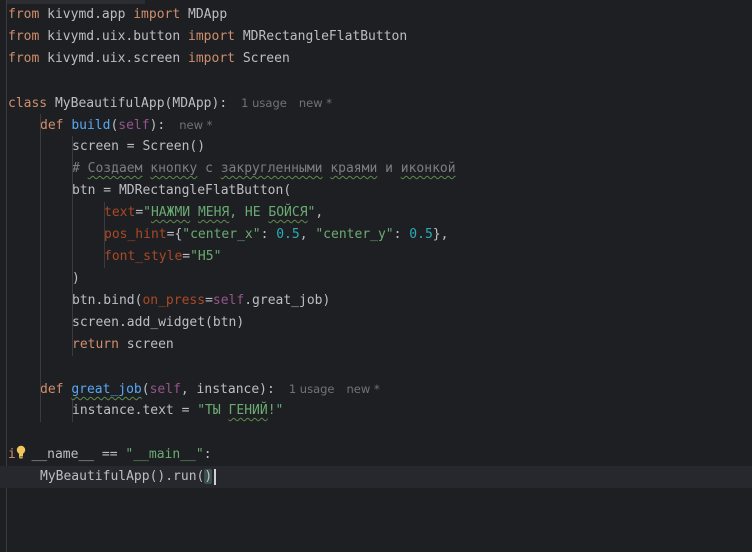 The height and width of the screenshot is (552, 752). Describe the element at coordinates (174, 234) in the screenshot. I see `code-token: ={` at that location.